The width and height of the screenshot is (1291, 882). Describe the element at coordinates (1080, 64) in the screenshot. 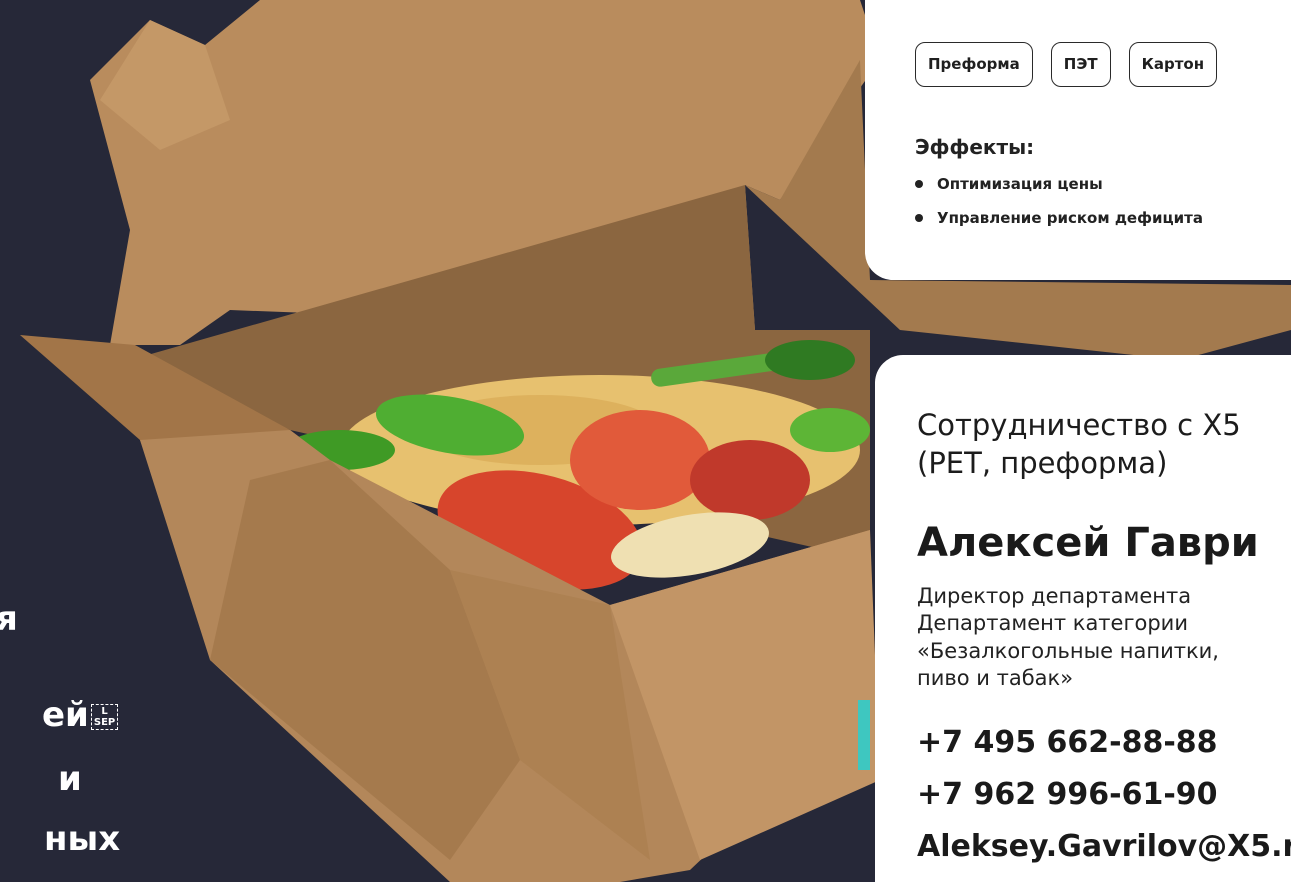

I see `chip-pet: ПЭТ` at that location.